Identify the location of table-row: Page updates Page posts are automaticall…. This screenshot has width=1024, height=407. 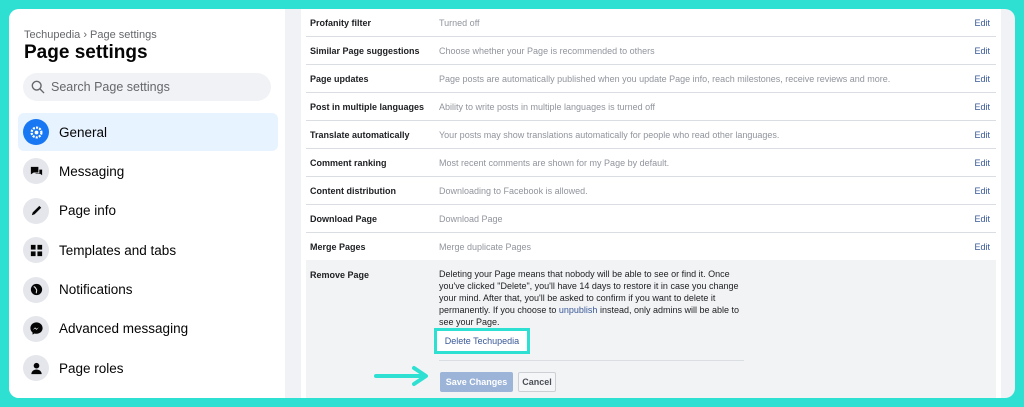
(651, 79).